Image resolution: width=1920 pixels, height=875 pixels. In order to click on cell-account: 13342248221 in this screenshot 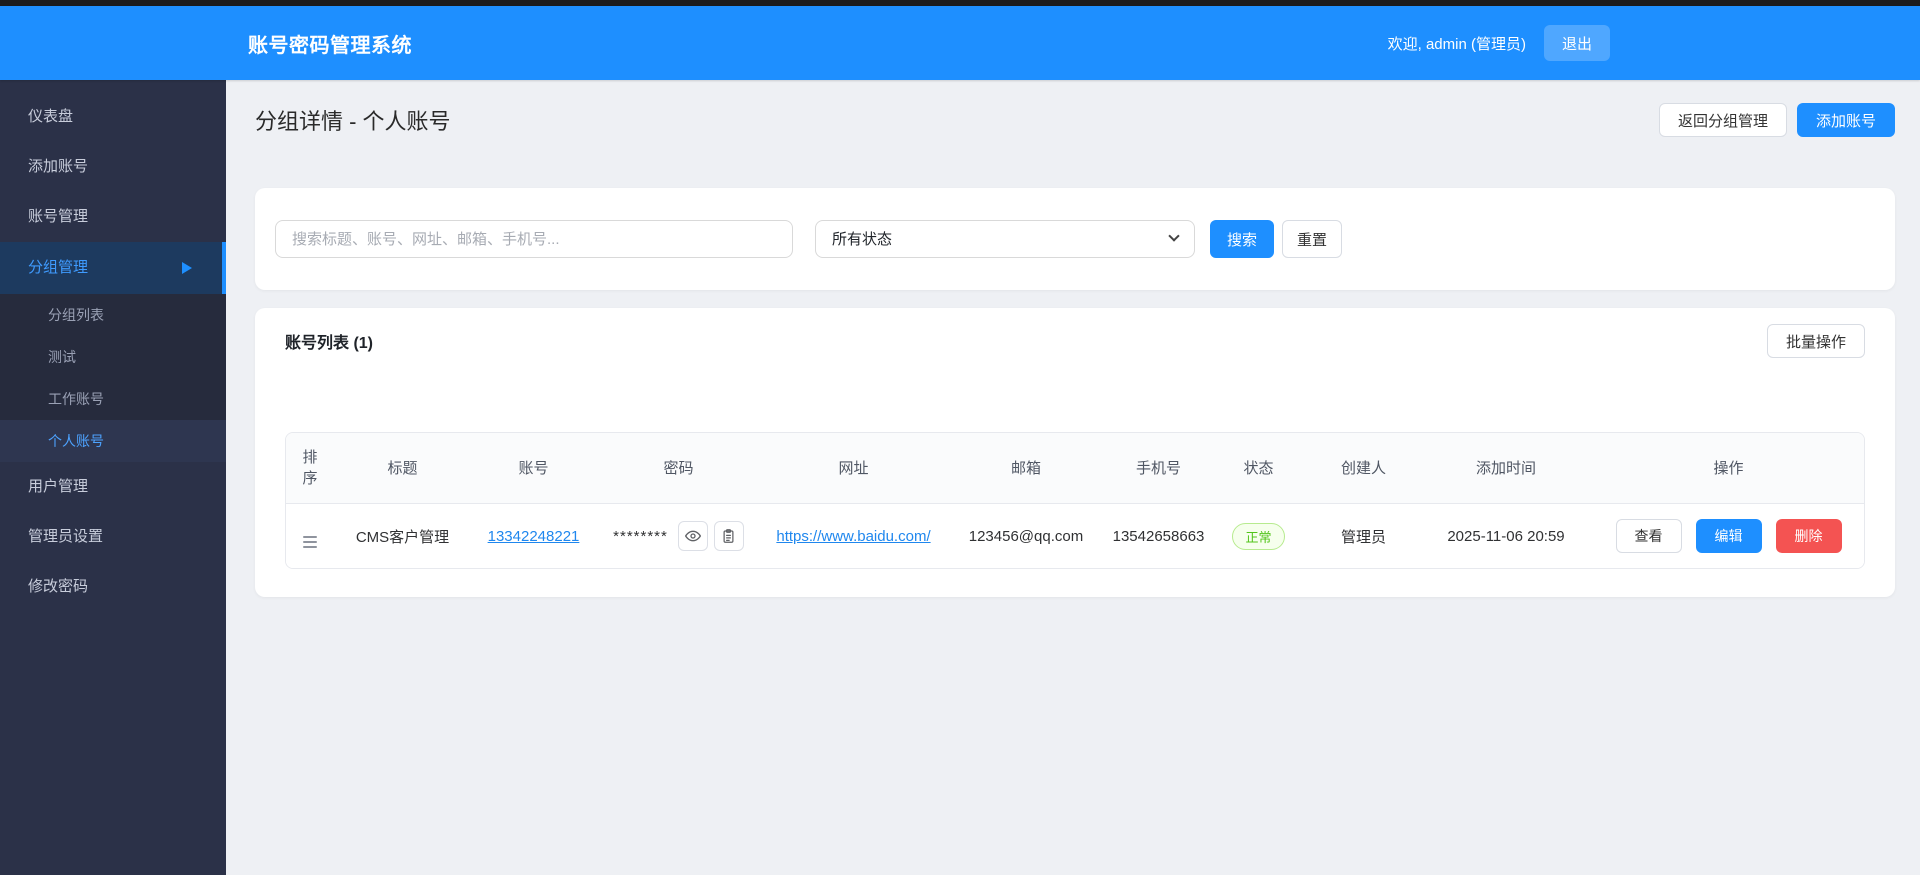, I will do `click(533, 535)`.